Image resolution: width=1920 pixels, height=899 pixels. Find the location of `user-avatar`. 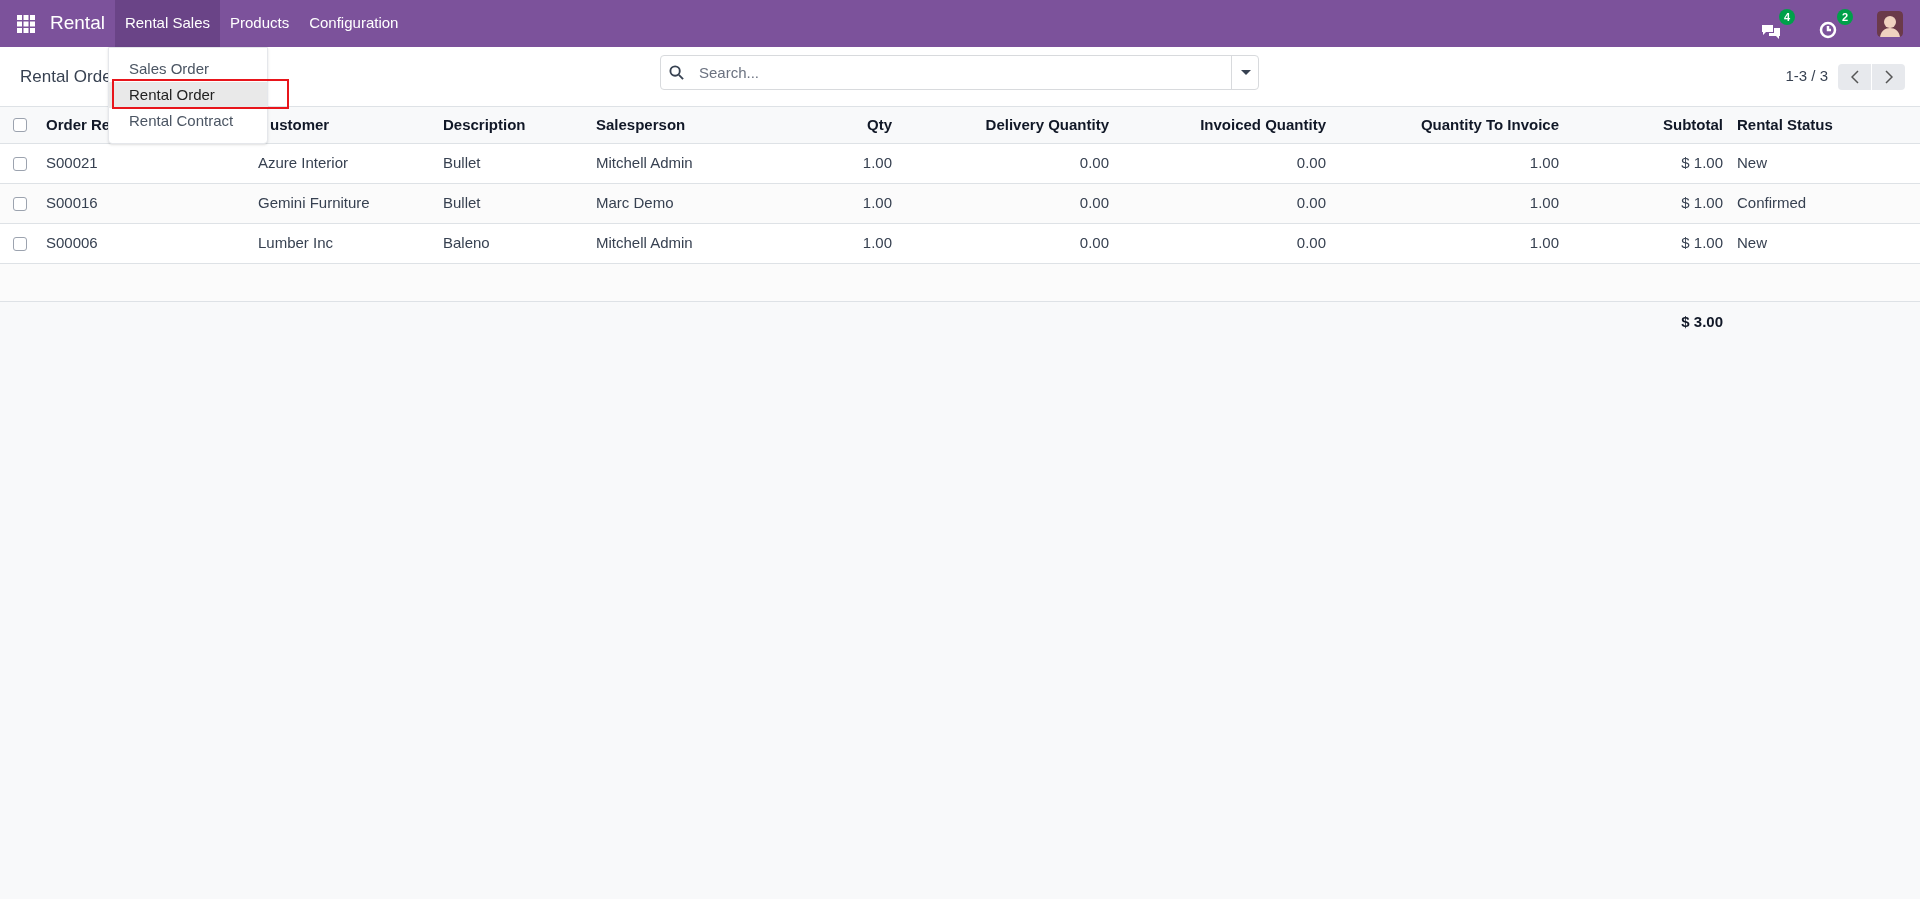

user-avatar is located at coordinates (1890, 23).